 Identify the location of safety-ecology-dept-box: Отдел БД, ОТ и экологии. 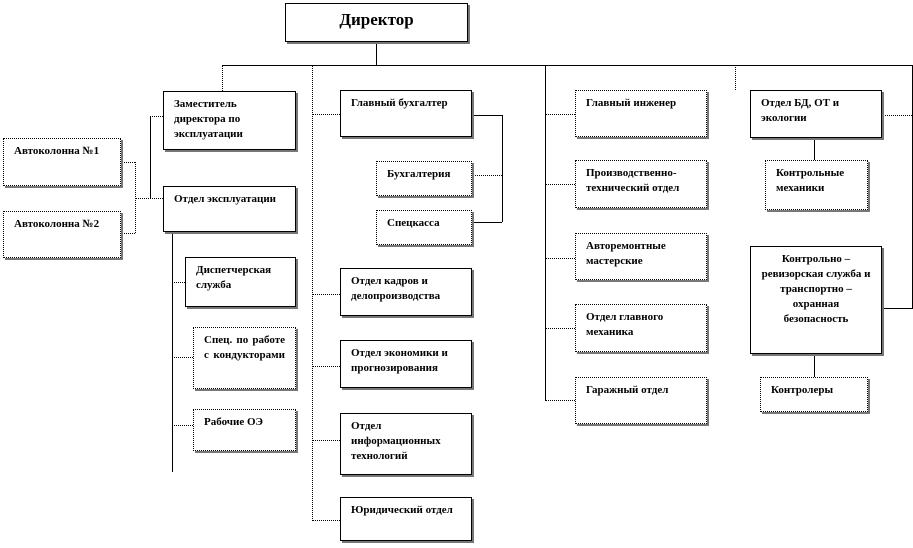
(816, 114).